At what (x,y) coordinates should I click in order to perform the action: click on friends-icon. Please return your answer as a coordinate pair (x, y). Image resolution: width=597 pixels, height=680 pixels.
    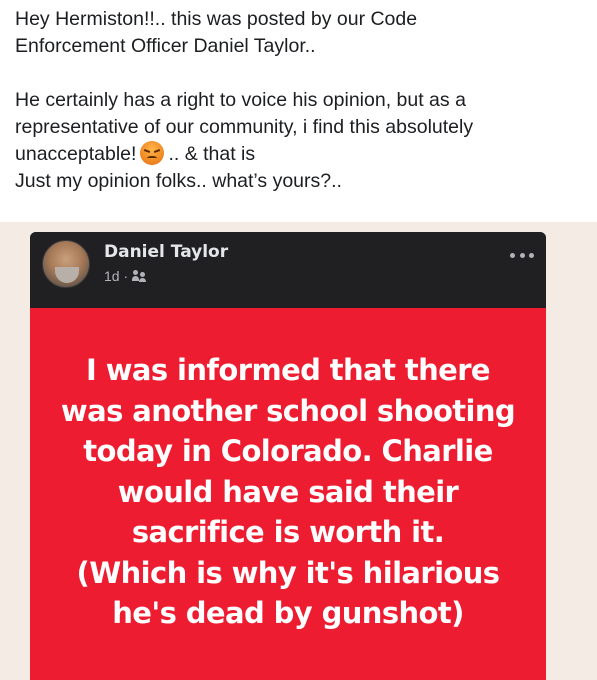
    Looking at the image, I should click on (140, 276).